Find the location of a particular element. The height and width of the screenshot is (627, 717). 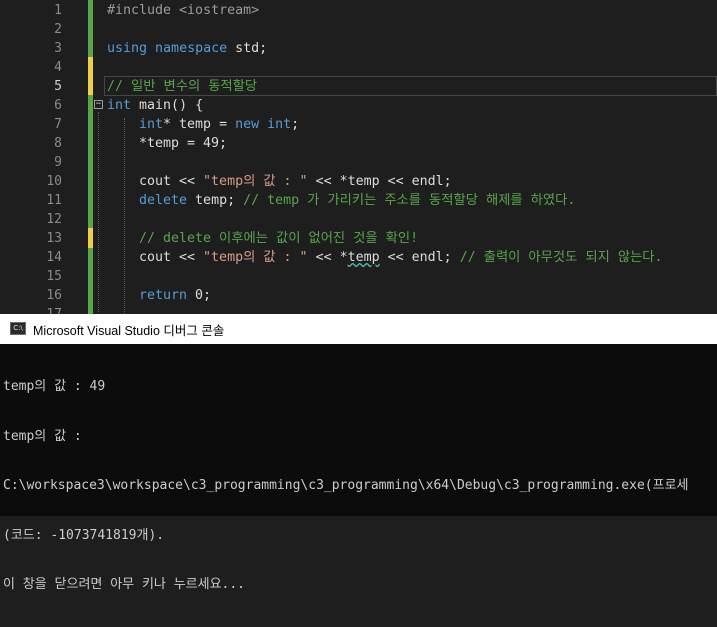

console-line: temp의 값 : is located at coordinates (42, 436).